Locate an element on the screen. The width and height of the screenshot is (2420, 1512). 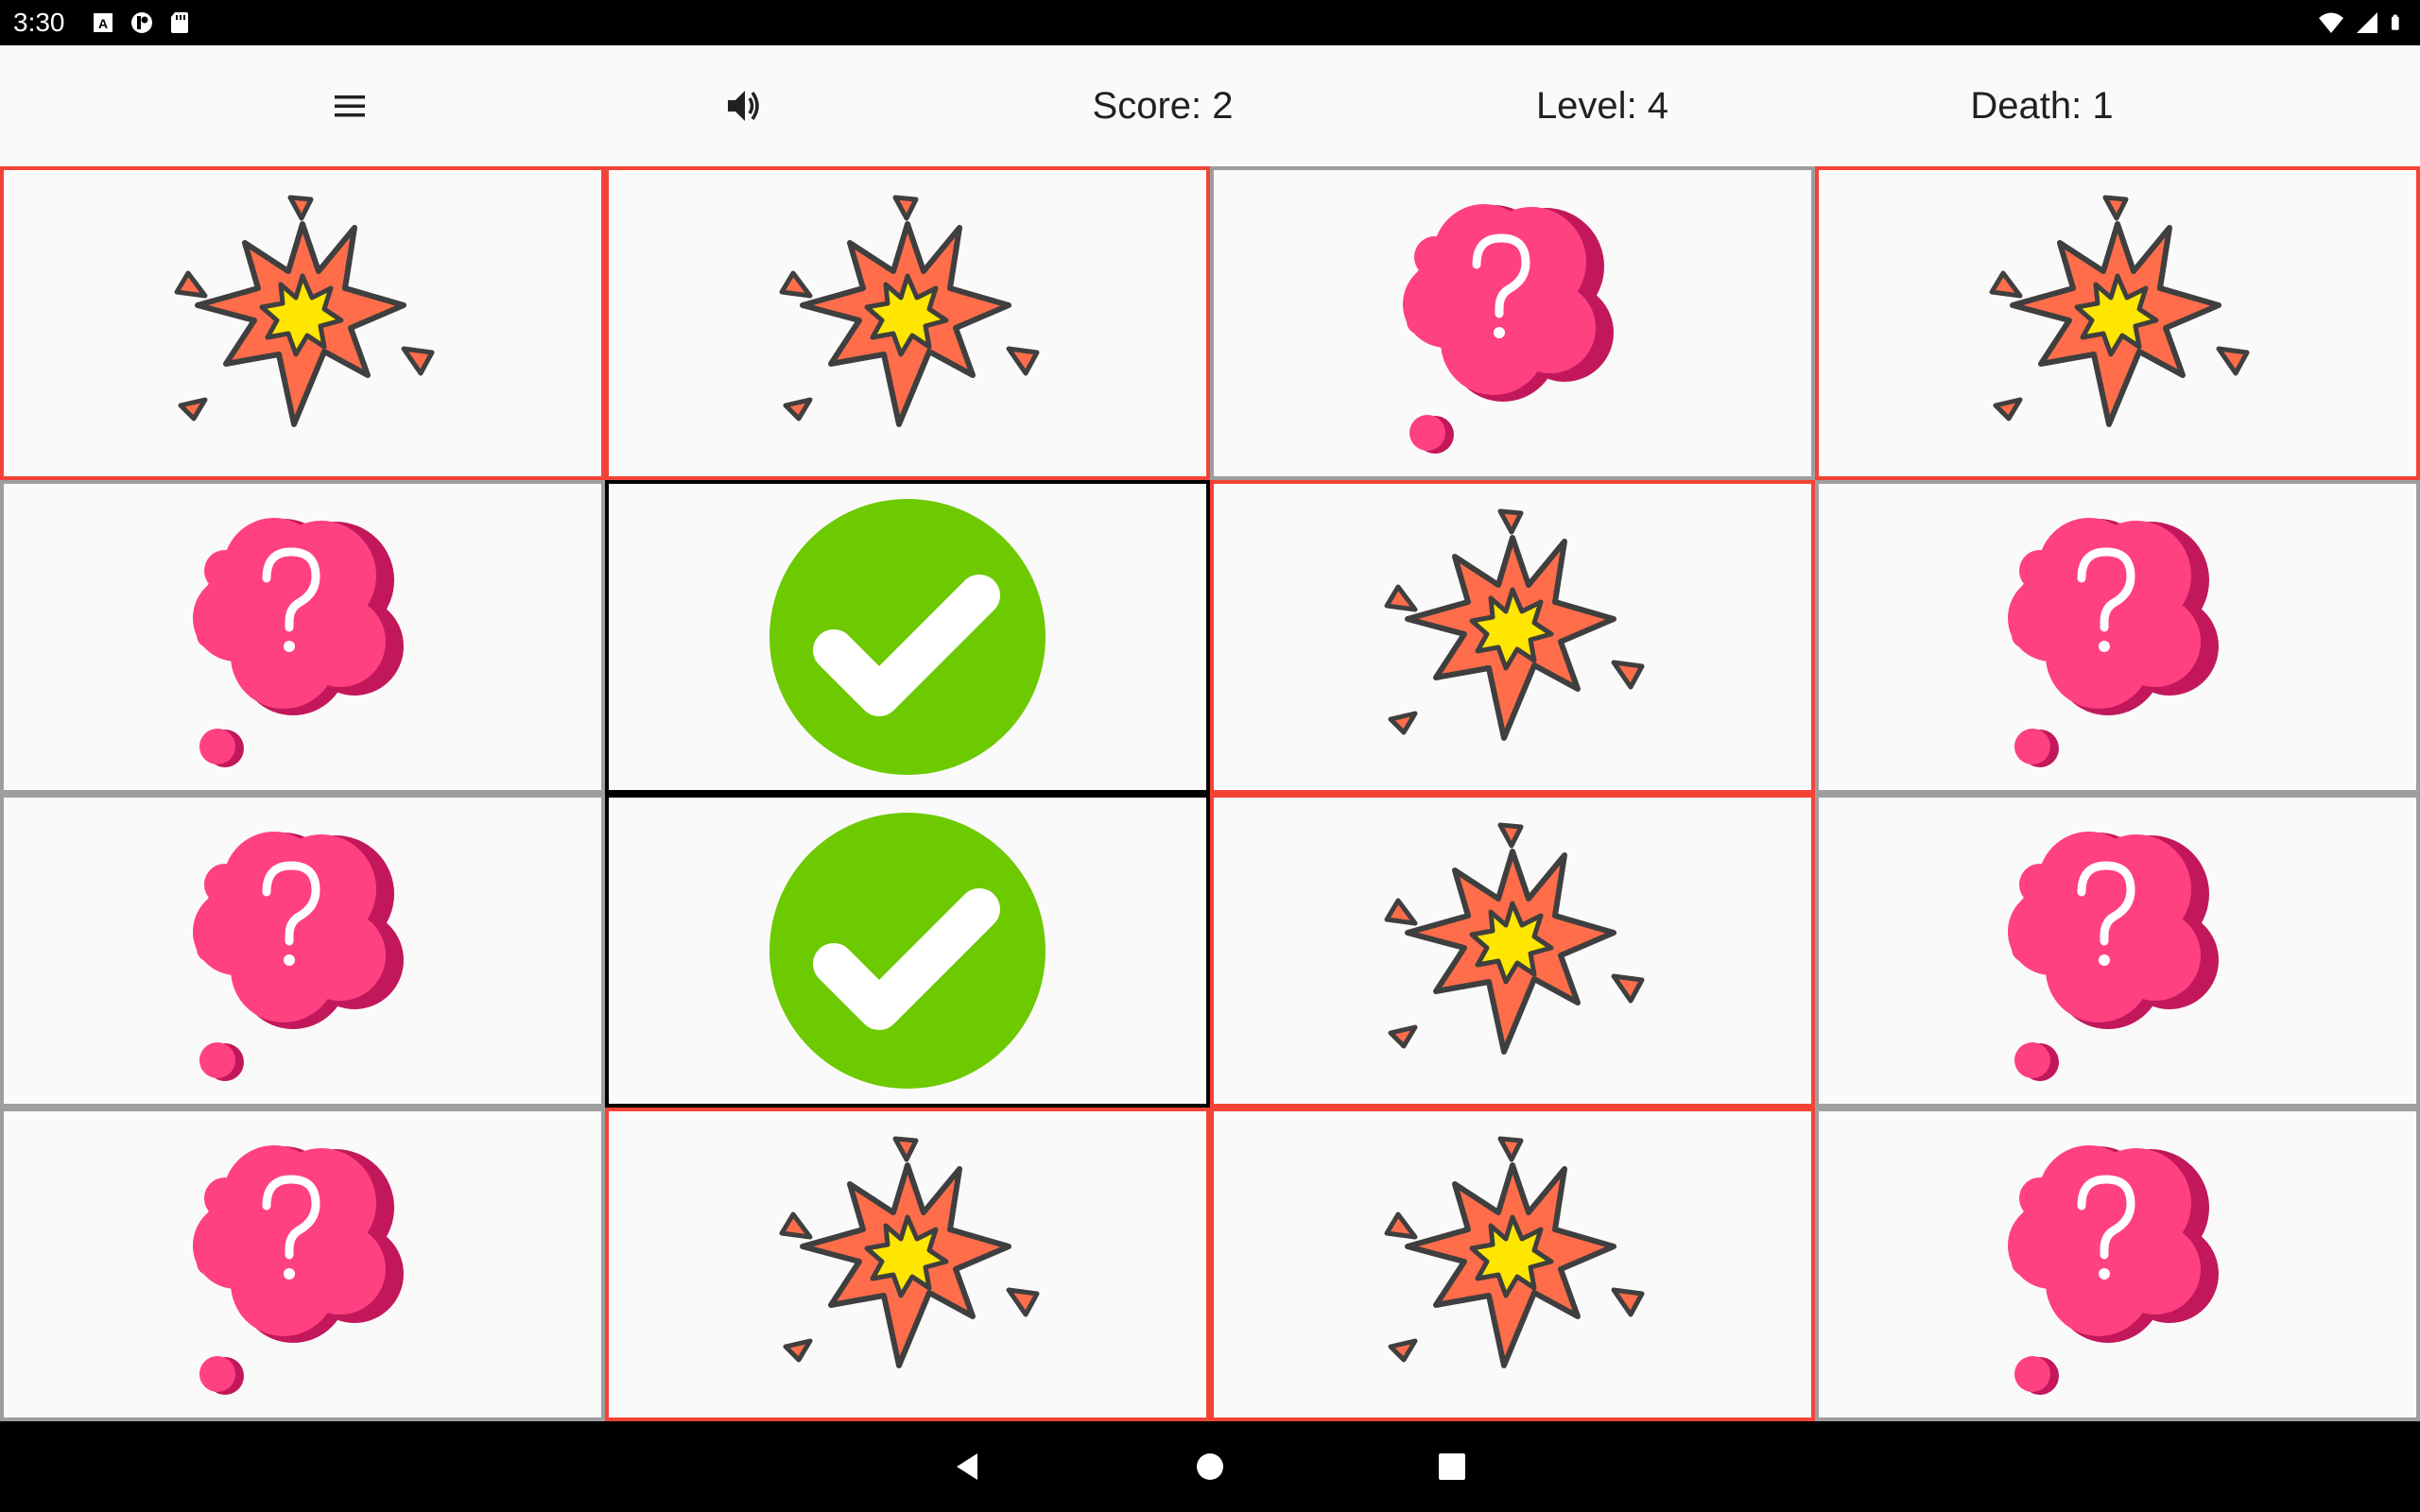
menu-button is located at coordinates (350, 105).